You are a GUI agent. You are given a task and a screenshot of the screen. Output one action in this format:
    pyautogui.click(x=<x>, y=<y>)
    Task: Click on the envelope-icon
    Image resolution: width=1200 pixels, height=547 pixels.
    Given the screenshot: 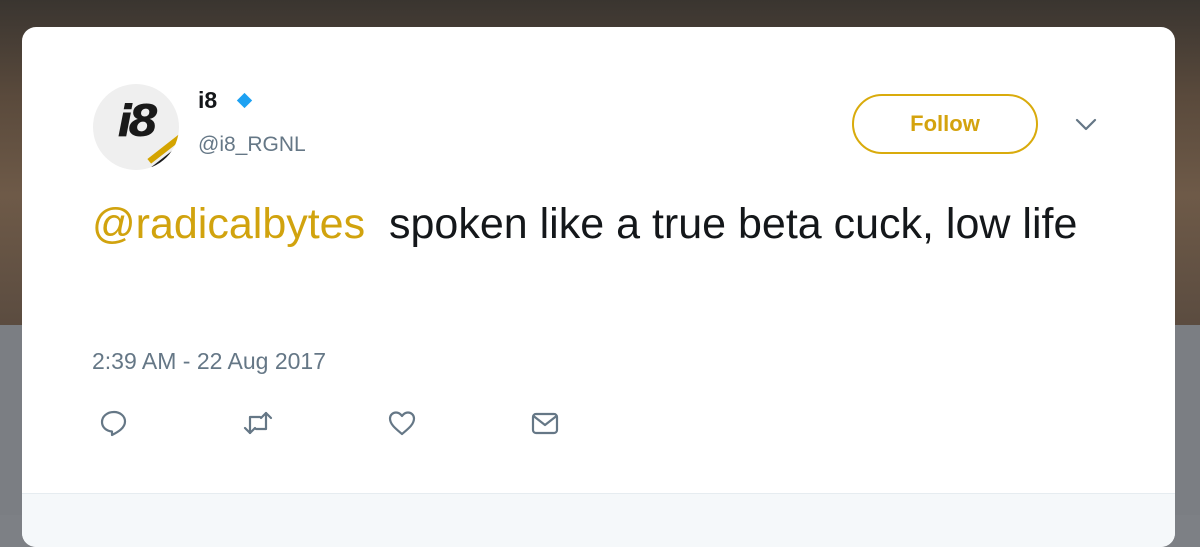 What is the action you would take?
    pyautogui.click(x=545, y=423)
    